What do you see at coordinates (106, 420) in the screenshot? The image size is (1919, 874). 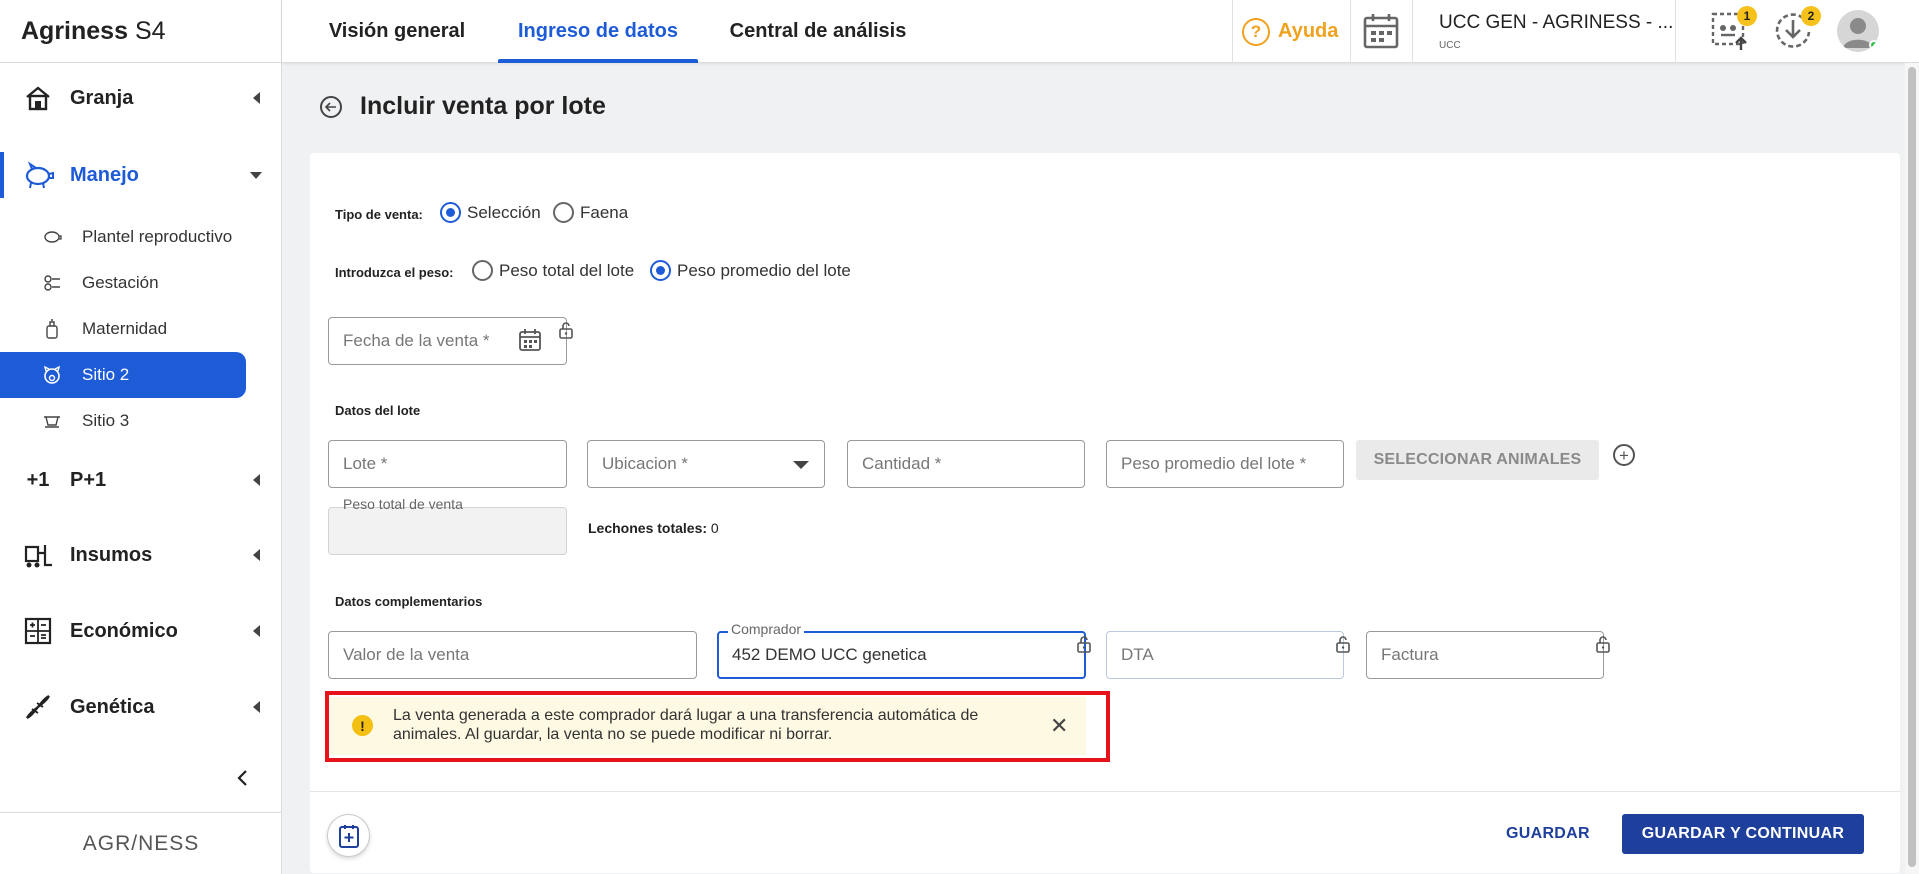 I see `sidebar-subitem-label: Sitio 3` at bounding box center [106, 420].